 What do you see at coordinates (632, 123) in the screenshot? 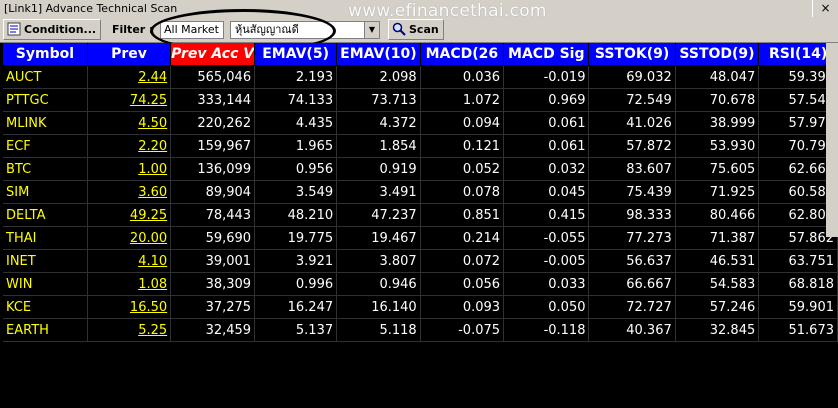
I see `value-cell: 41.026` at bounding box center [632, 123].